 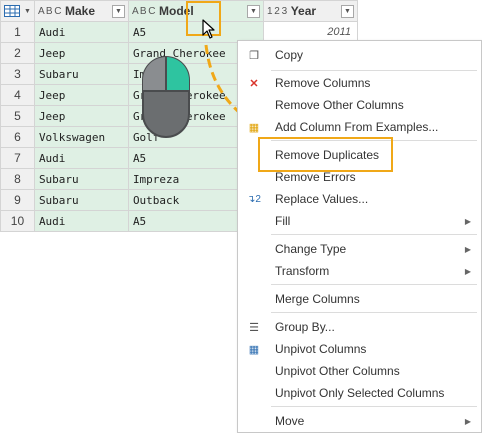 What do you see at coordinates (17, 32) in the screenshot?
I see `row-number: 1` at bounding box center [17, 32].